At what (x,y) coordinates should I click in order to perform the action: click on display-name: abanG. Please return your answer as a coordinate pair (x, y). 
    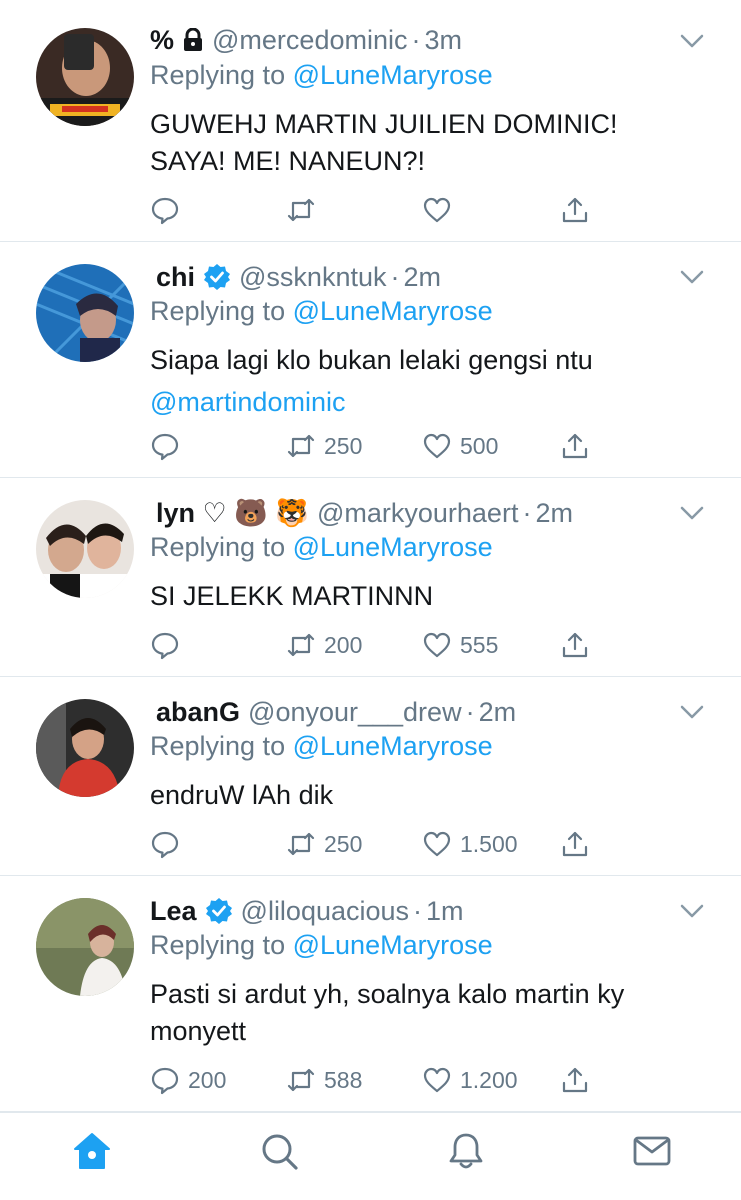
    Looking at the image, I should click on (198, 712).